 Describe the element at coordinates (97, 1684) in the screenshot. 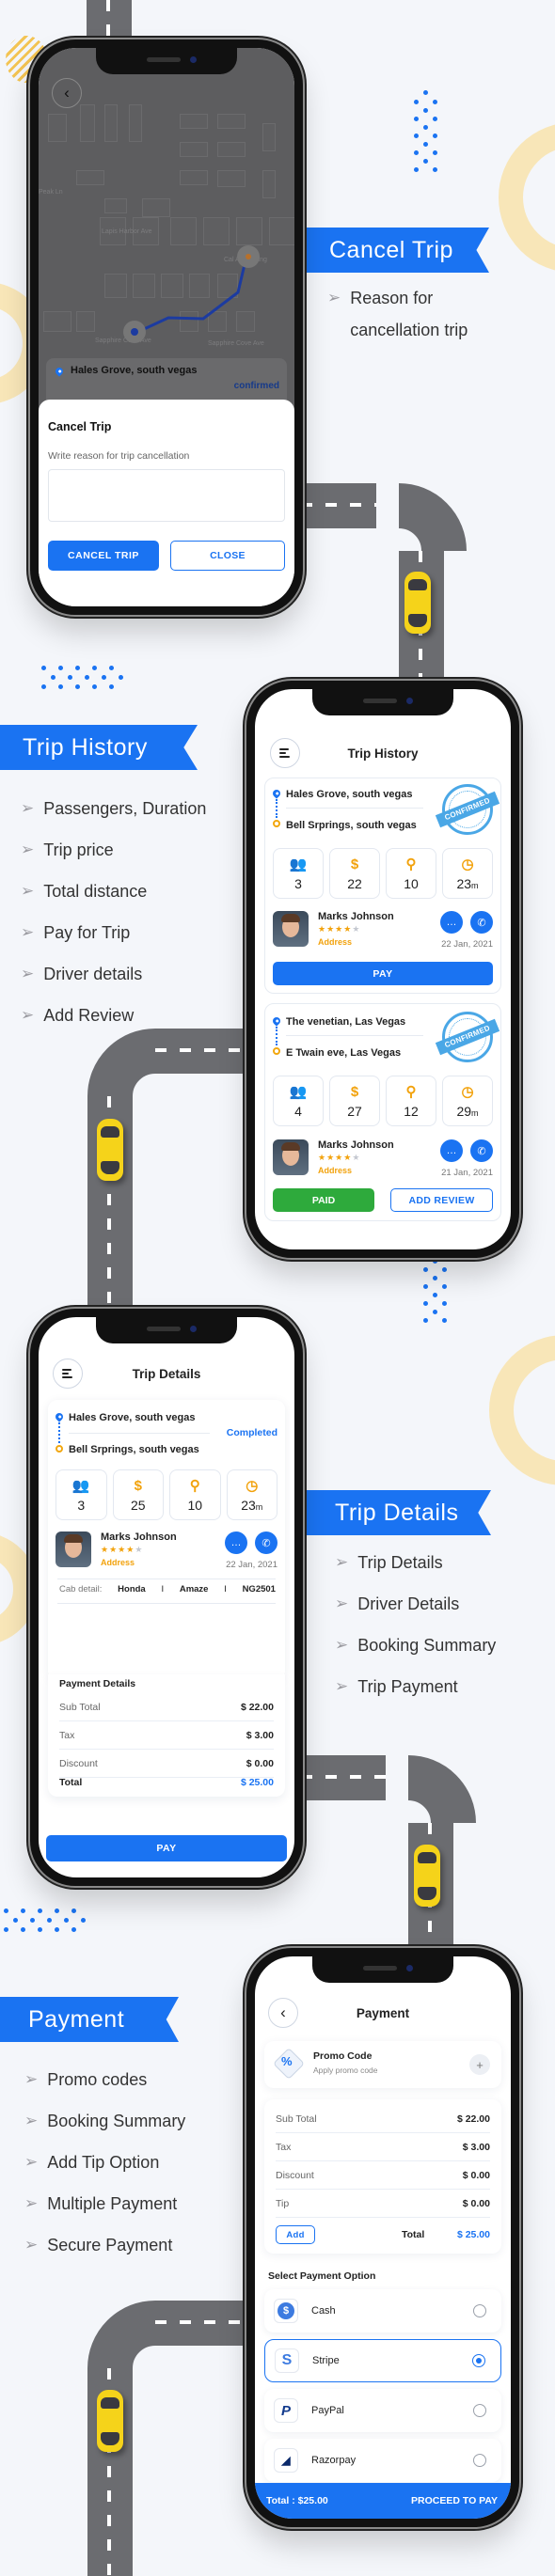

I see `payment-details-title: Payment Details` at that location.